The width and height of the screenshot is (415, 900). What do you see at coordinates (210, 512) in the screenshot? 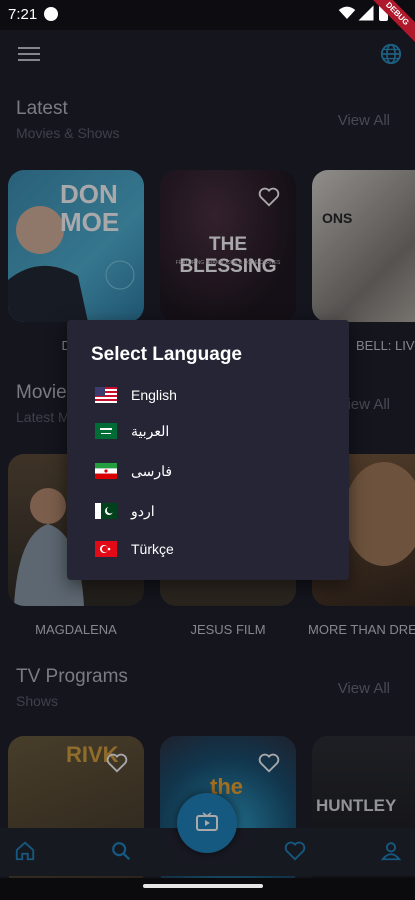
I see `language-option-urdu: اردو` at bounding box center [210, 512].